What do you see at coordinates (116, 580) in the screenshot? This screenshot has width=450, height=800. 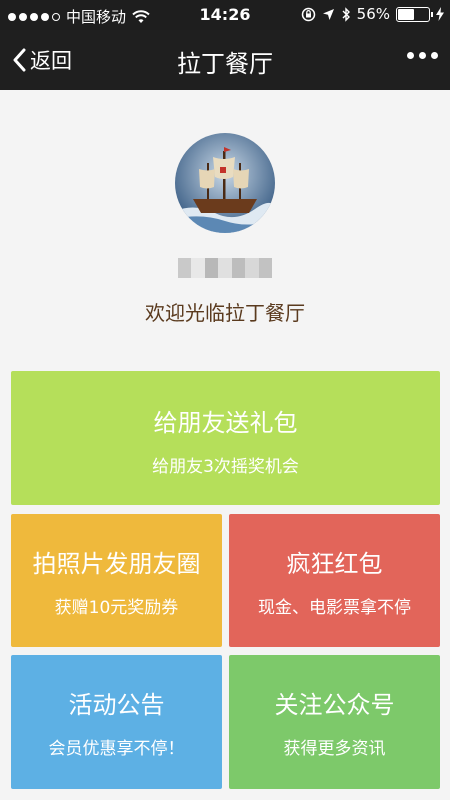 I see `share-photo-tile: 拍照片发朋友圈 获赠10元奖励券` at bounding box center [116, 580].